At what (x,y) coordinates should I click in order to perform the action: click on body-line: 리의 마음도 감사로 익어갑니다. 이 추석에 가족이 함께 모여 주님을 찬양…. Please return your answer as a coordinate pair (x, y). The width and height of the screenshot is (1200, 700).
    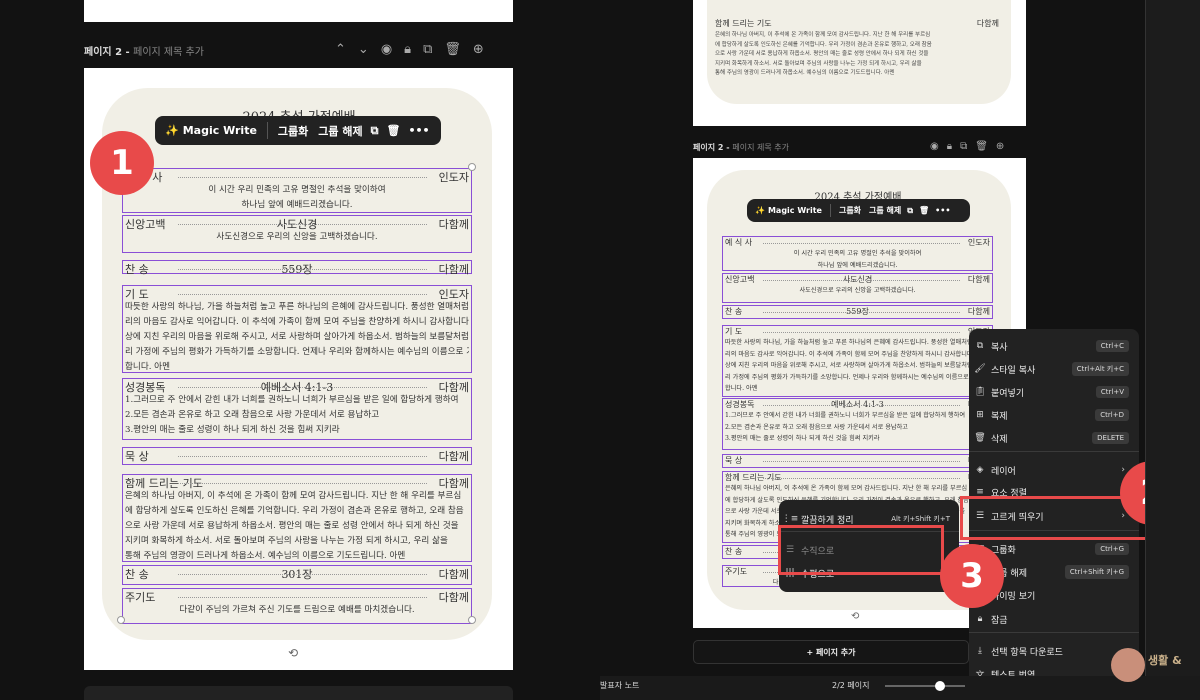
    Looking at the image, I should click on (854, 354).